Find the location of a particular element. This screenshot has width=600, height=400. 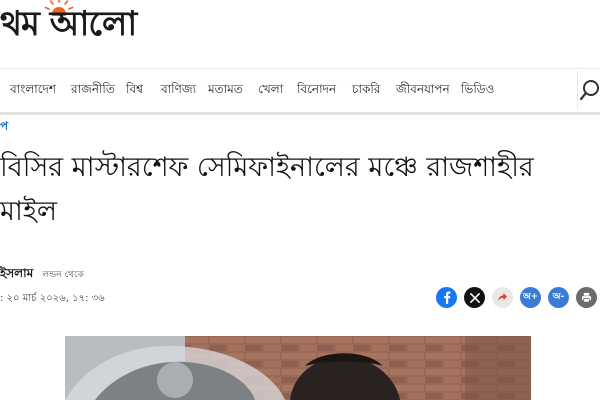

print-icon is located at coordinates (586, 297).